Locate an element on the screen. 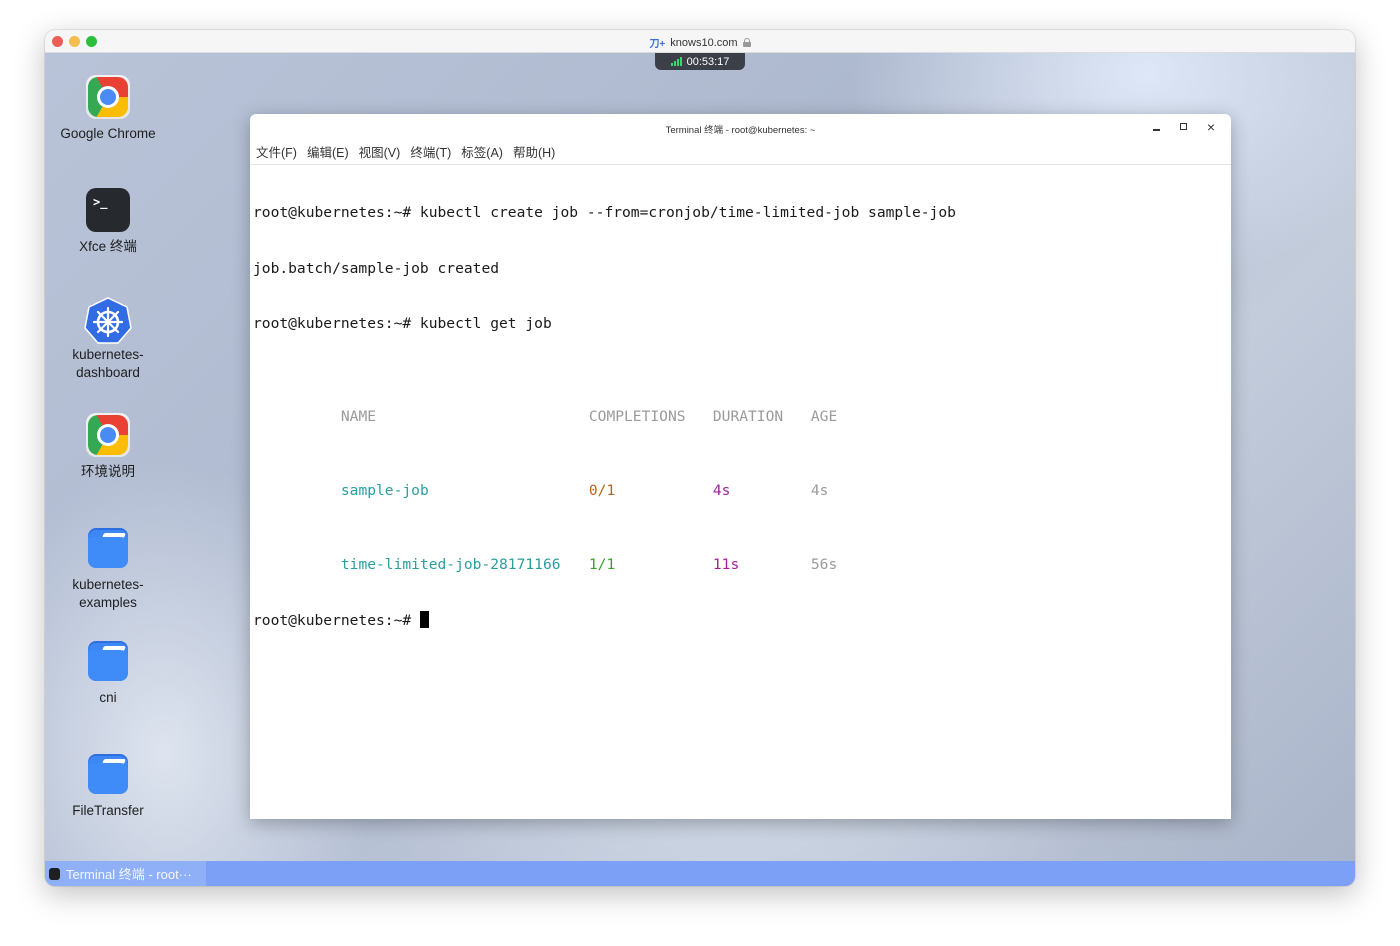 This screenshot has width=1400, height=946. job-name: time-limited-job-28171166 is located at coordinates (450, 564).